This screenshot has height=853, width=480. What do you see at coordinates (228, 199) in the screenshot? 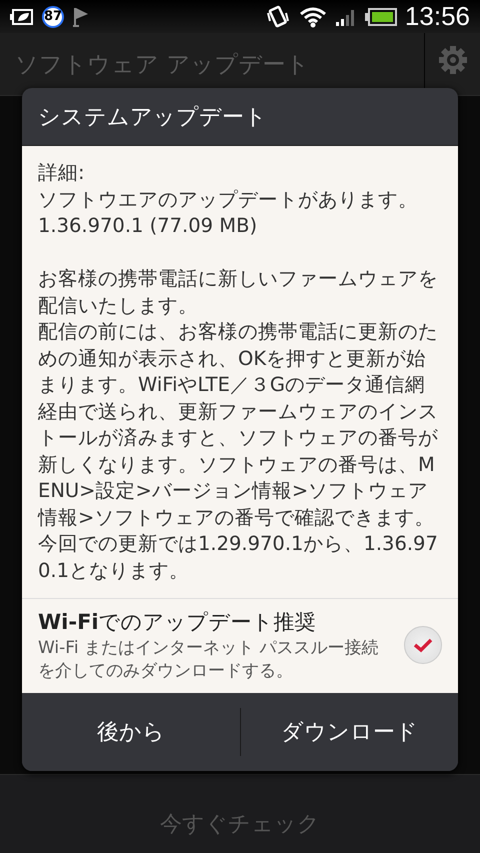
I see `body-text: ソフトウエアのアップデートがあります。` at bounding box center [228, 199].